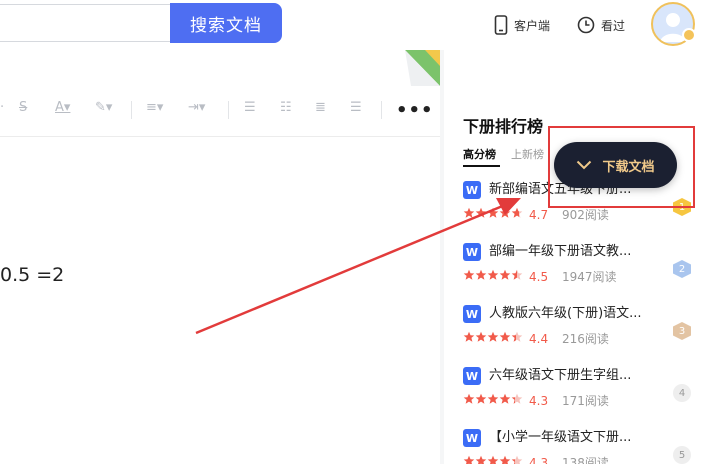  What do you see at coordinates (539, 339) in the screenshot?
I see `rating-score: 4.4` at bounding box center [539, 339].